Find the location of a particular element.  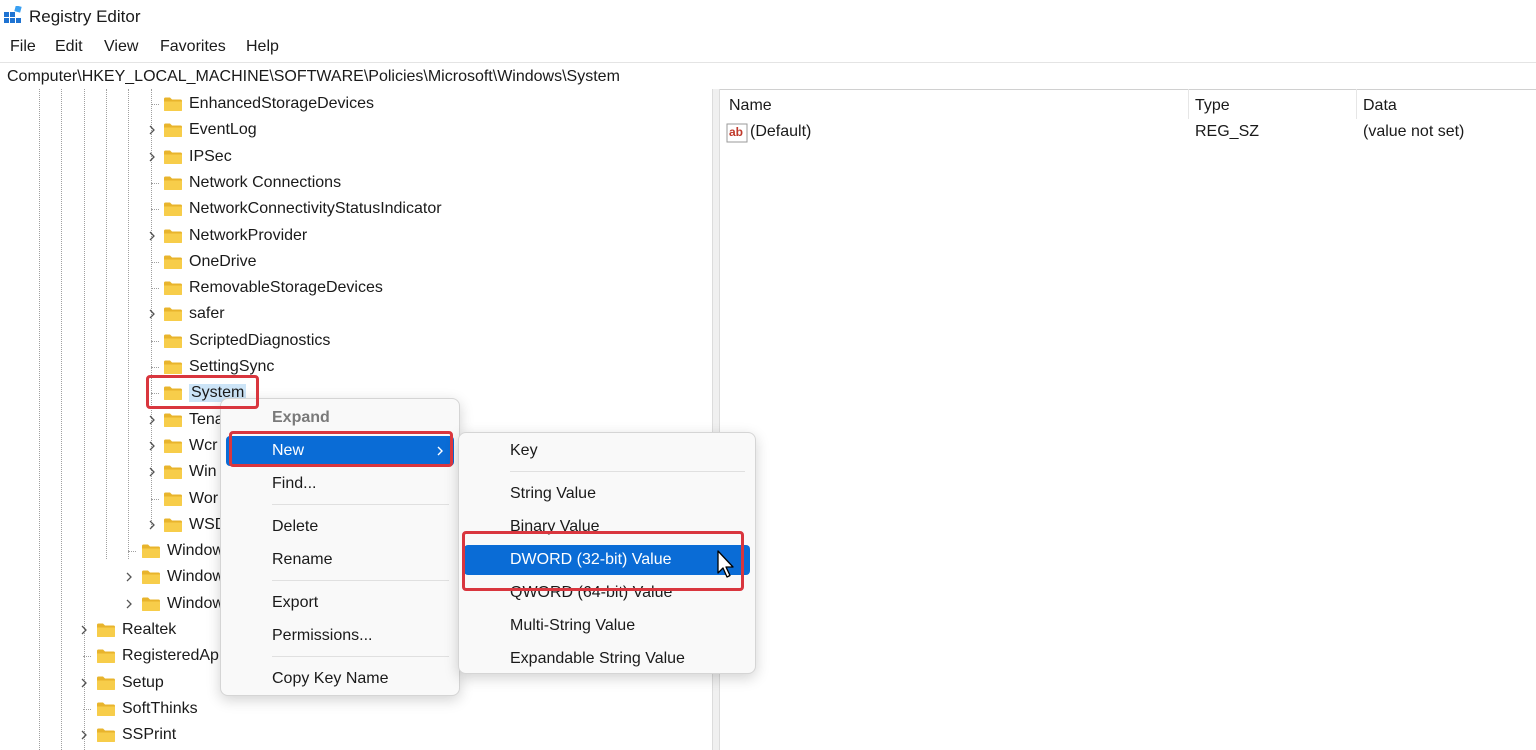

tree-guide-line is located at coordinates (39, 419).